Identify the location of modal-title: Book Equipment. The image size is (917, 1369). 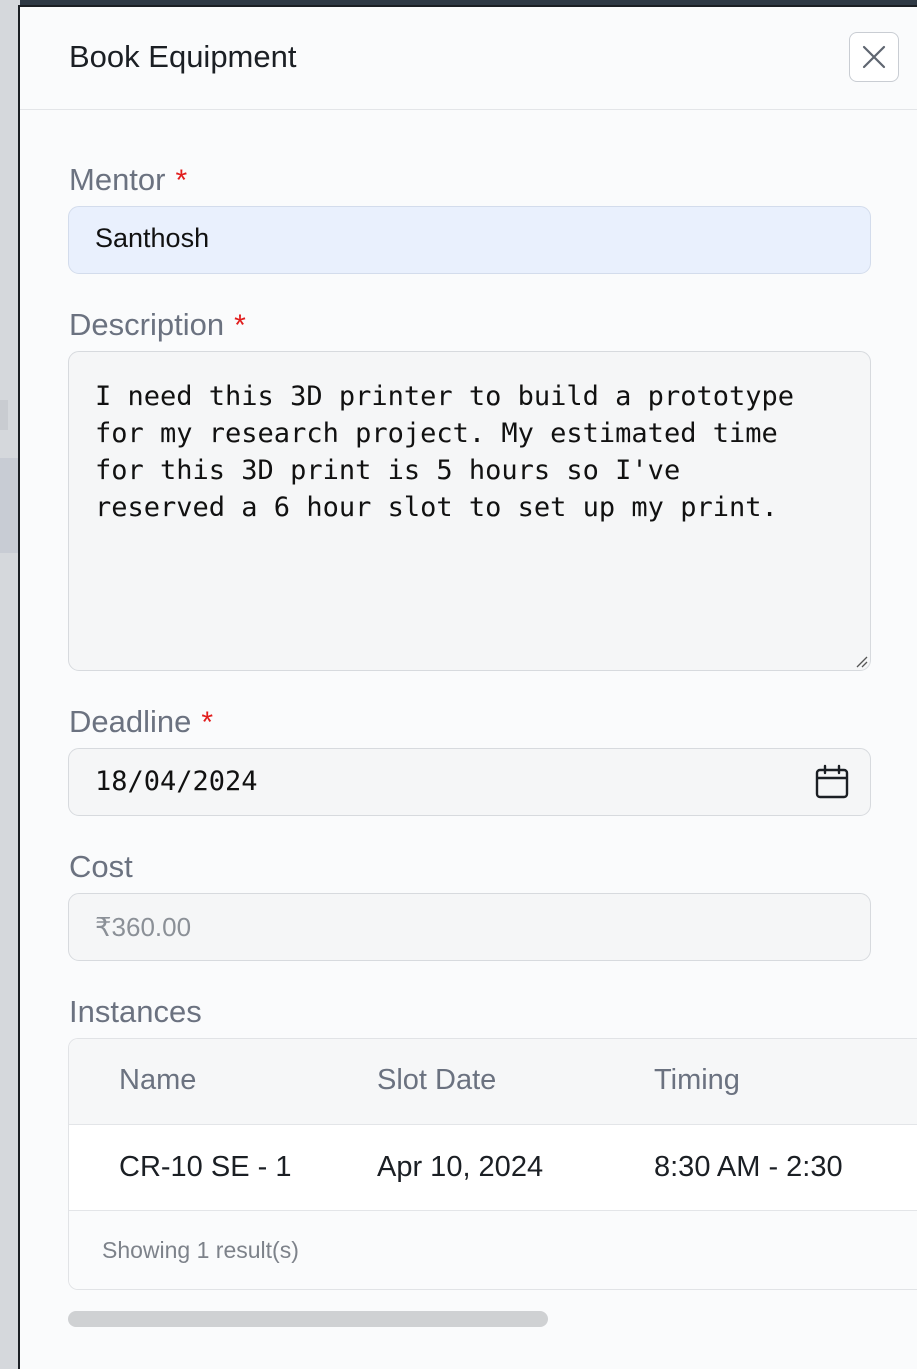
(183, 56).